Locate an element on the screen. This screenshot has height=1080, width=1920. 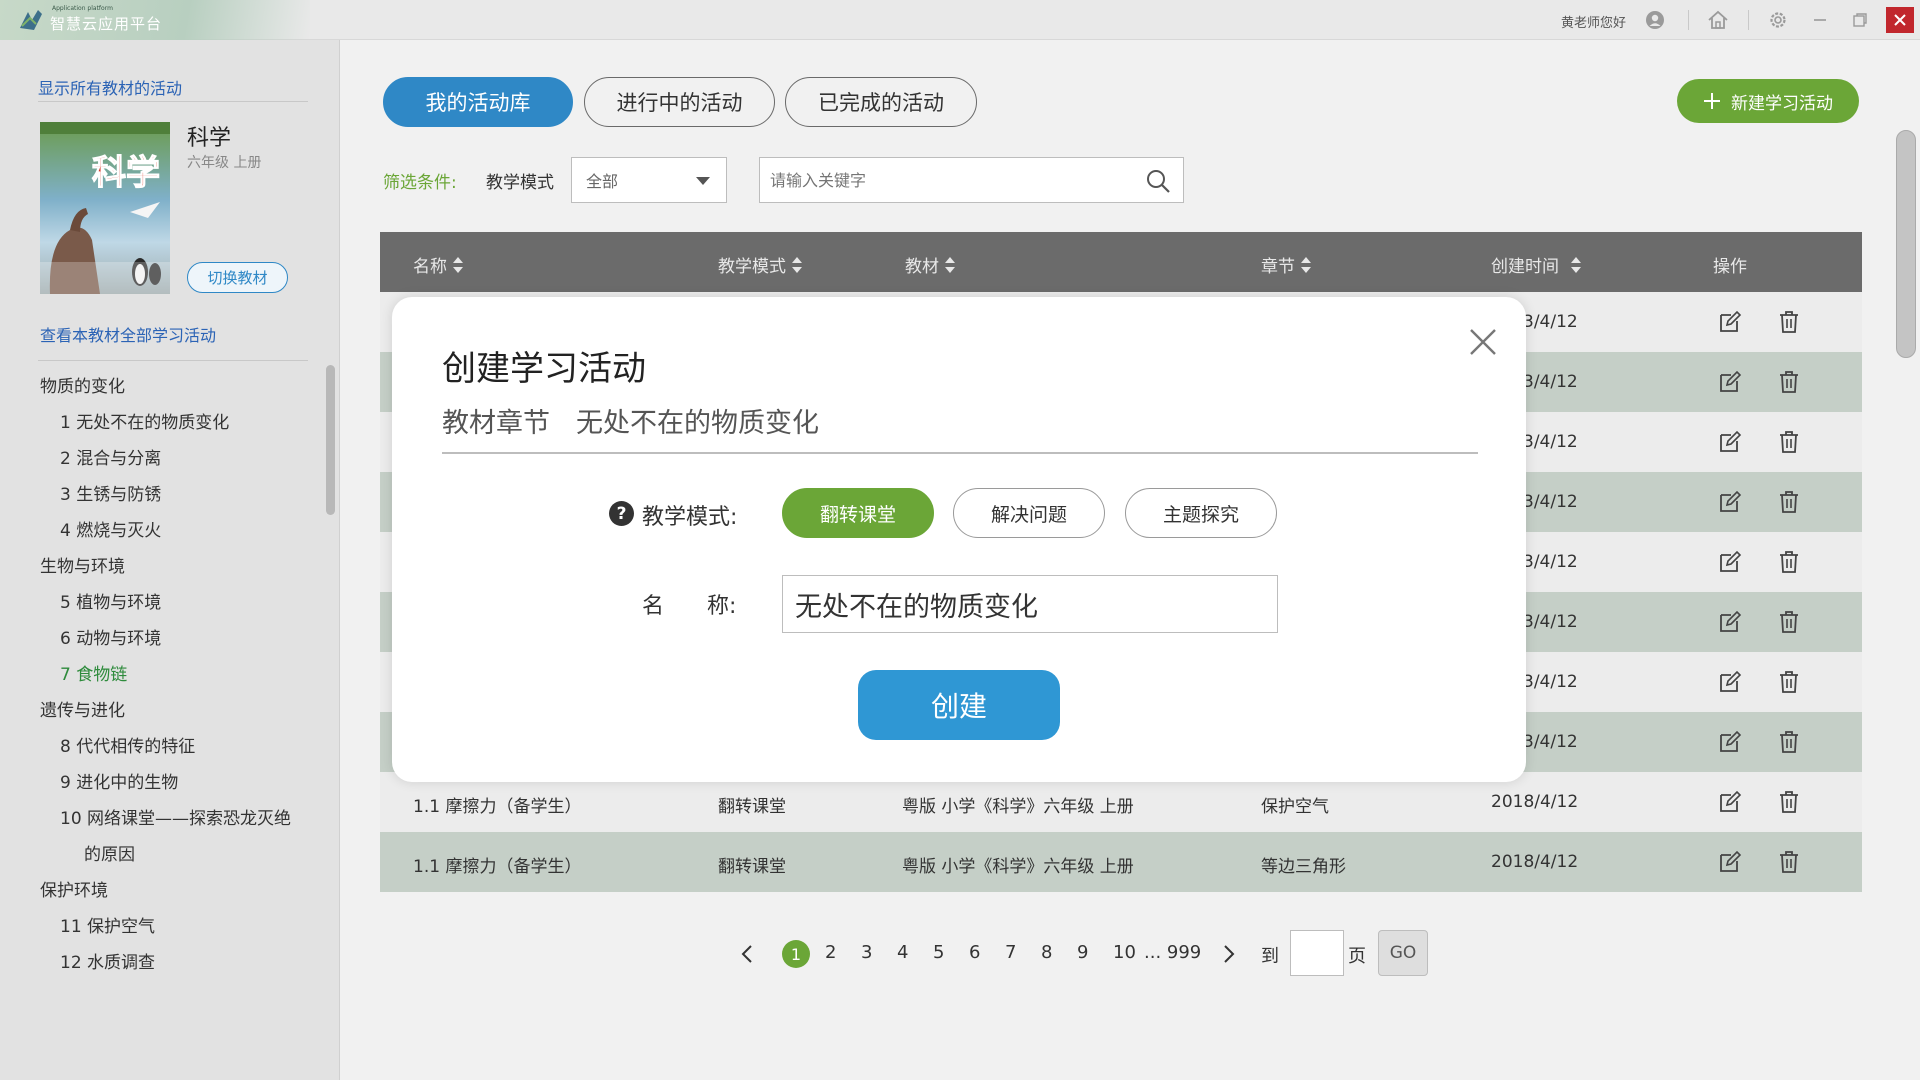
restore-icon is located at coordinates (1860, 20).